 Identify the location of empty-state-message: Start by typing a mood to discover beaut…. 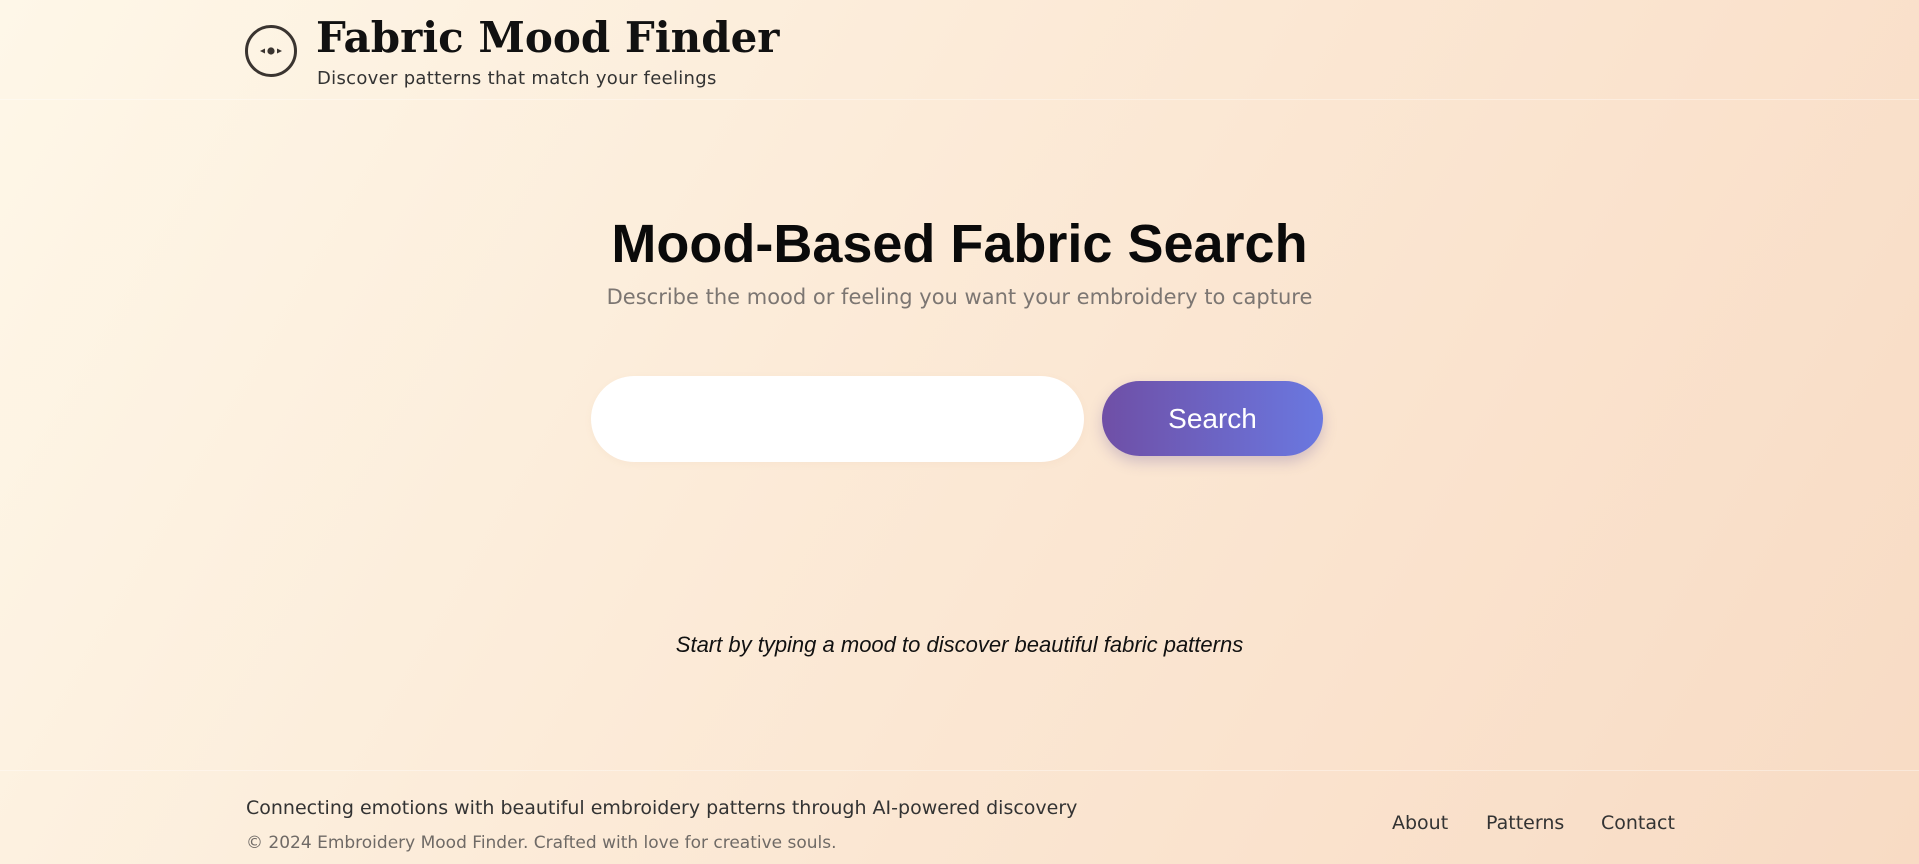
(959, 644).